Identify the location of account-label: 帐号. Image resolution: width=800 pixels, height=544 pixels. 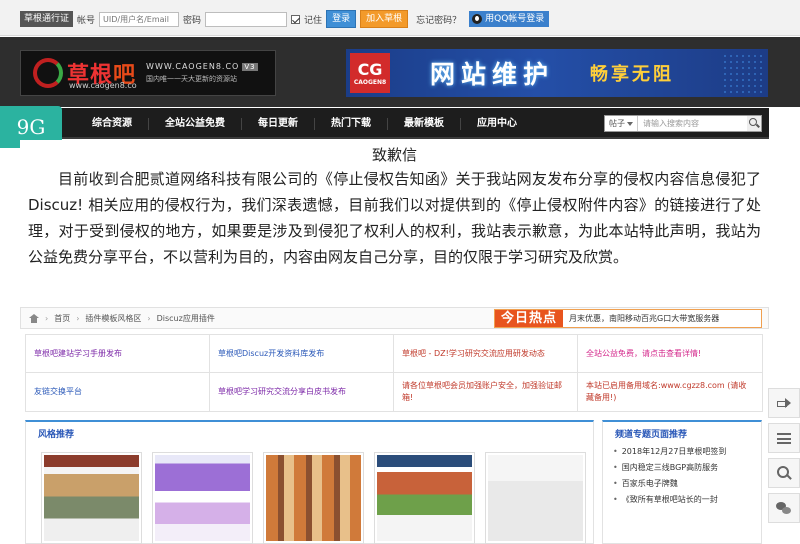
(86, 20).